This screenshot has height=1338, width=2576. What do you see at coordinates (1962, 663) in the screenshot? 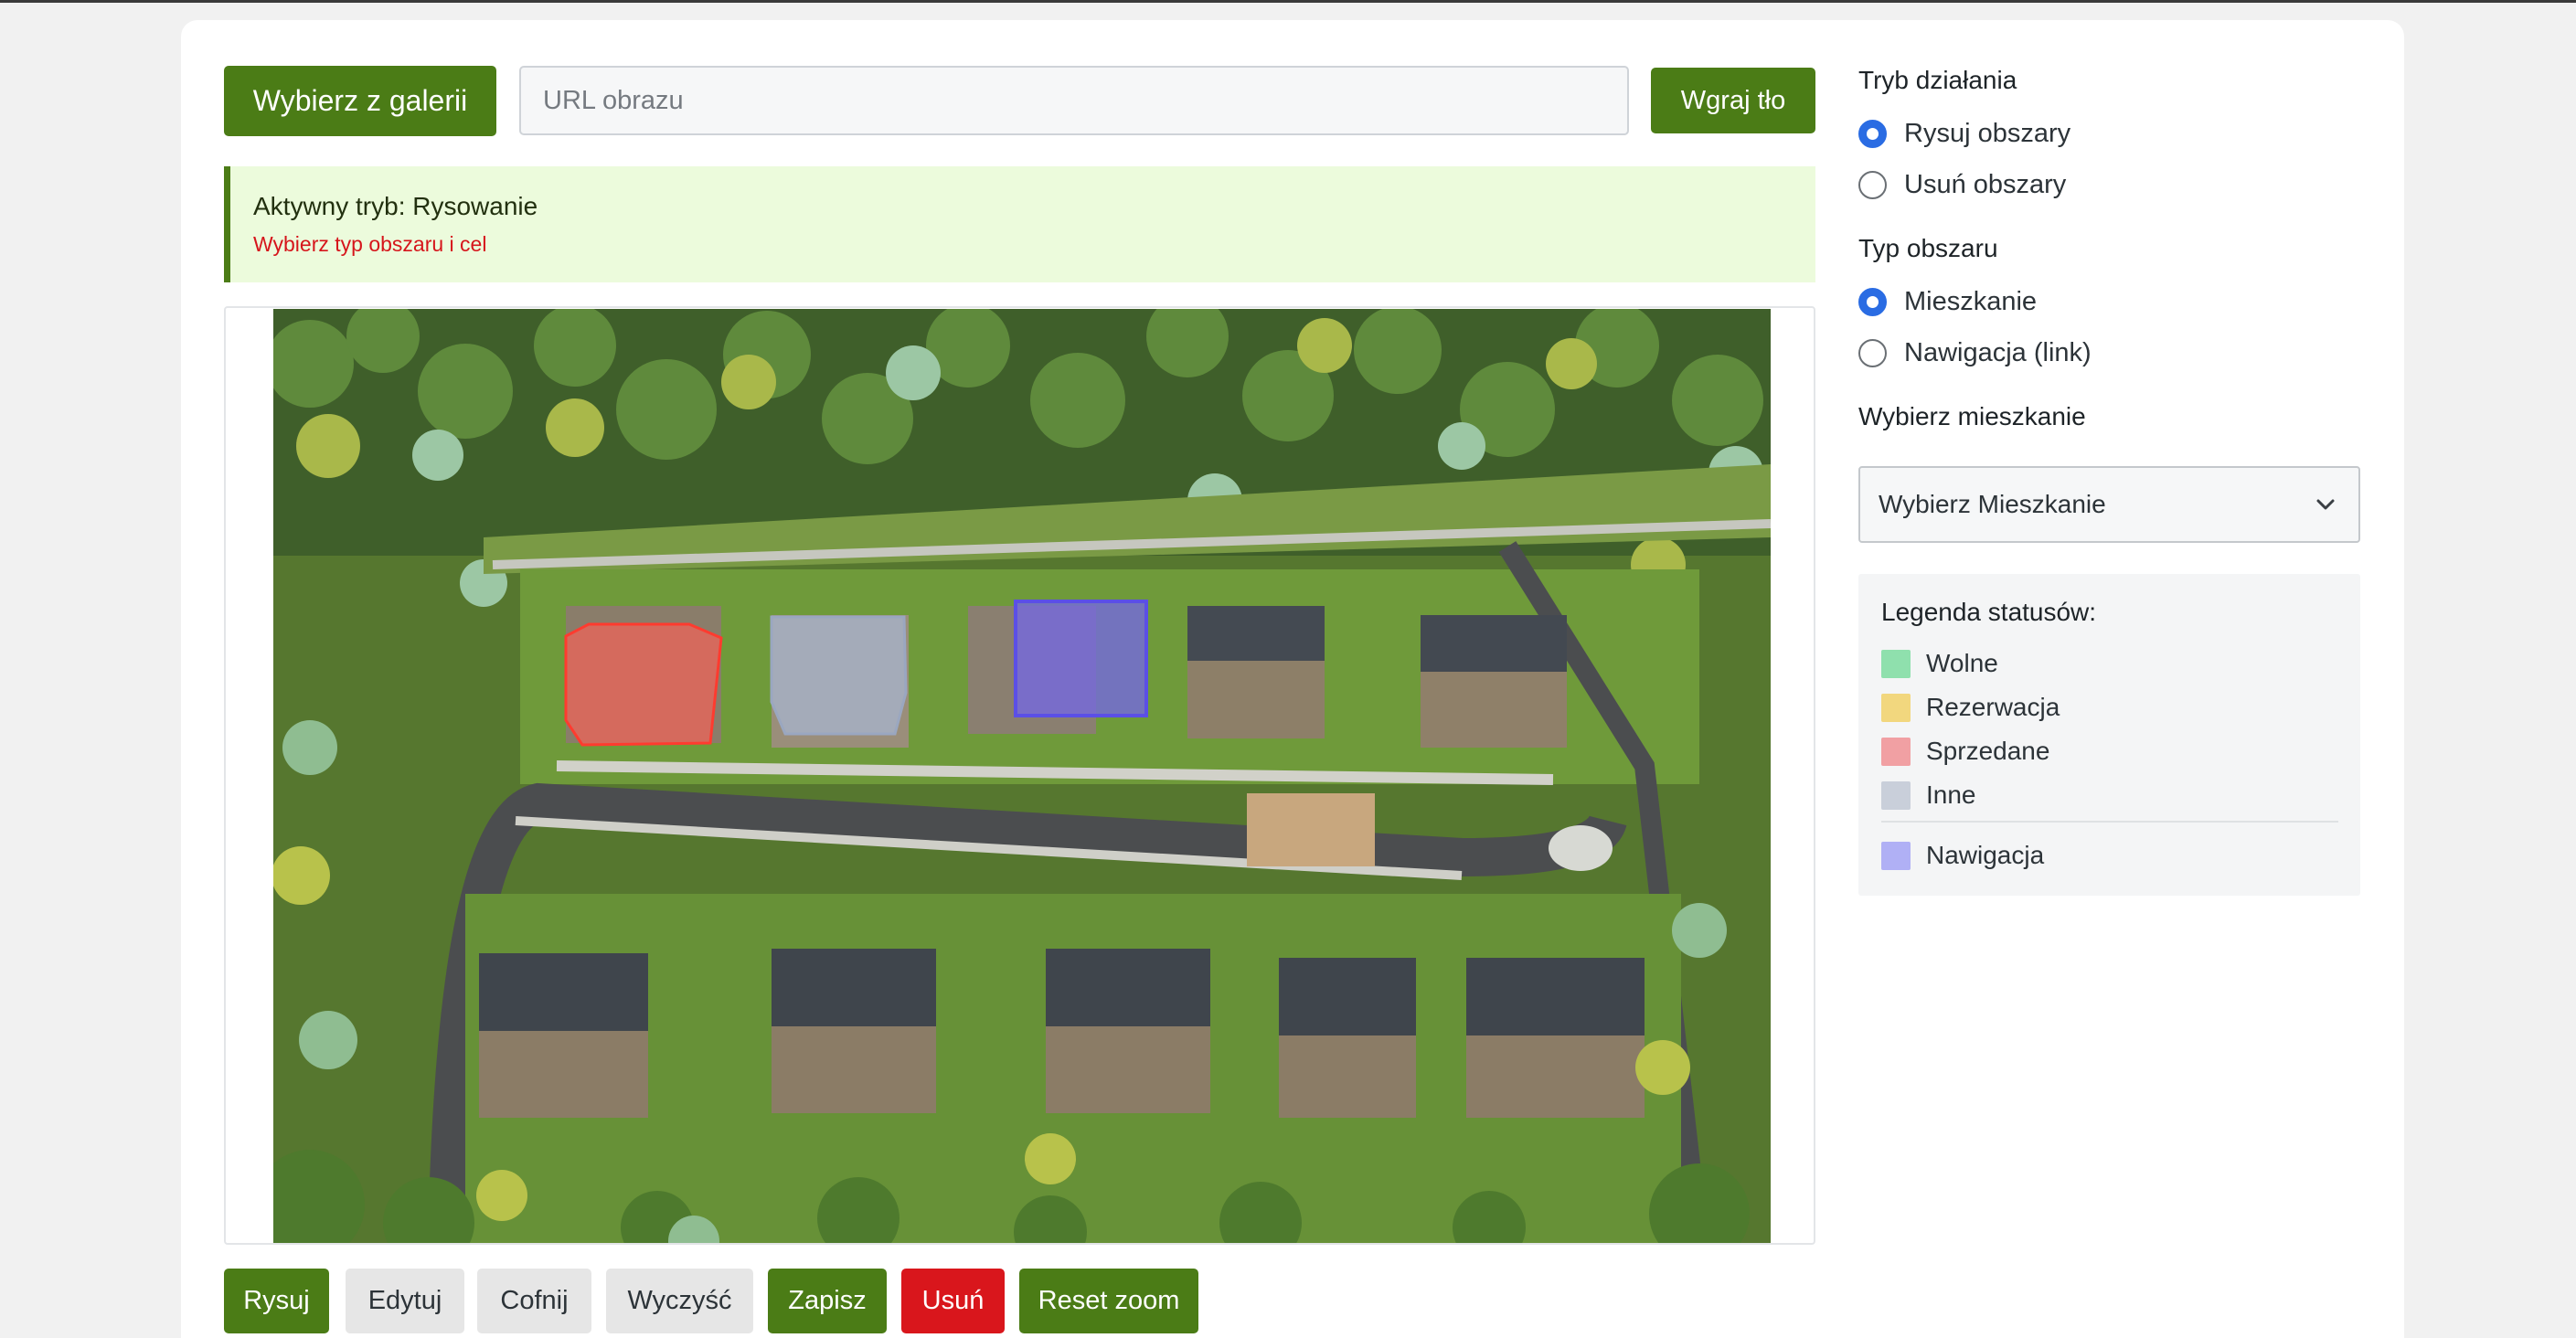
I see `legend-label: Wolne` at bounding box center [1962, 663].